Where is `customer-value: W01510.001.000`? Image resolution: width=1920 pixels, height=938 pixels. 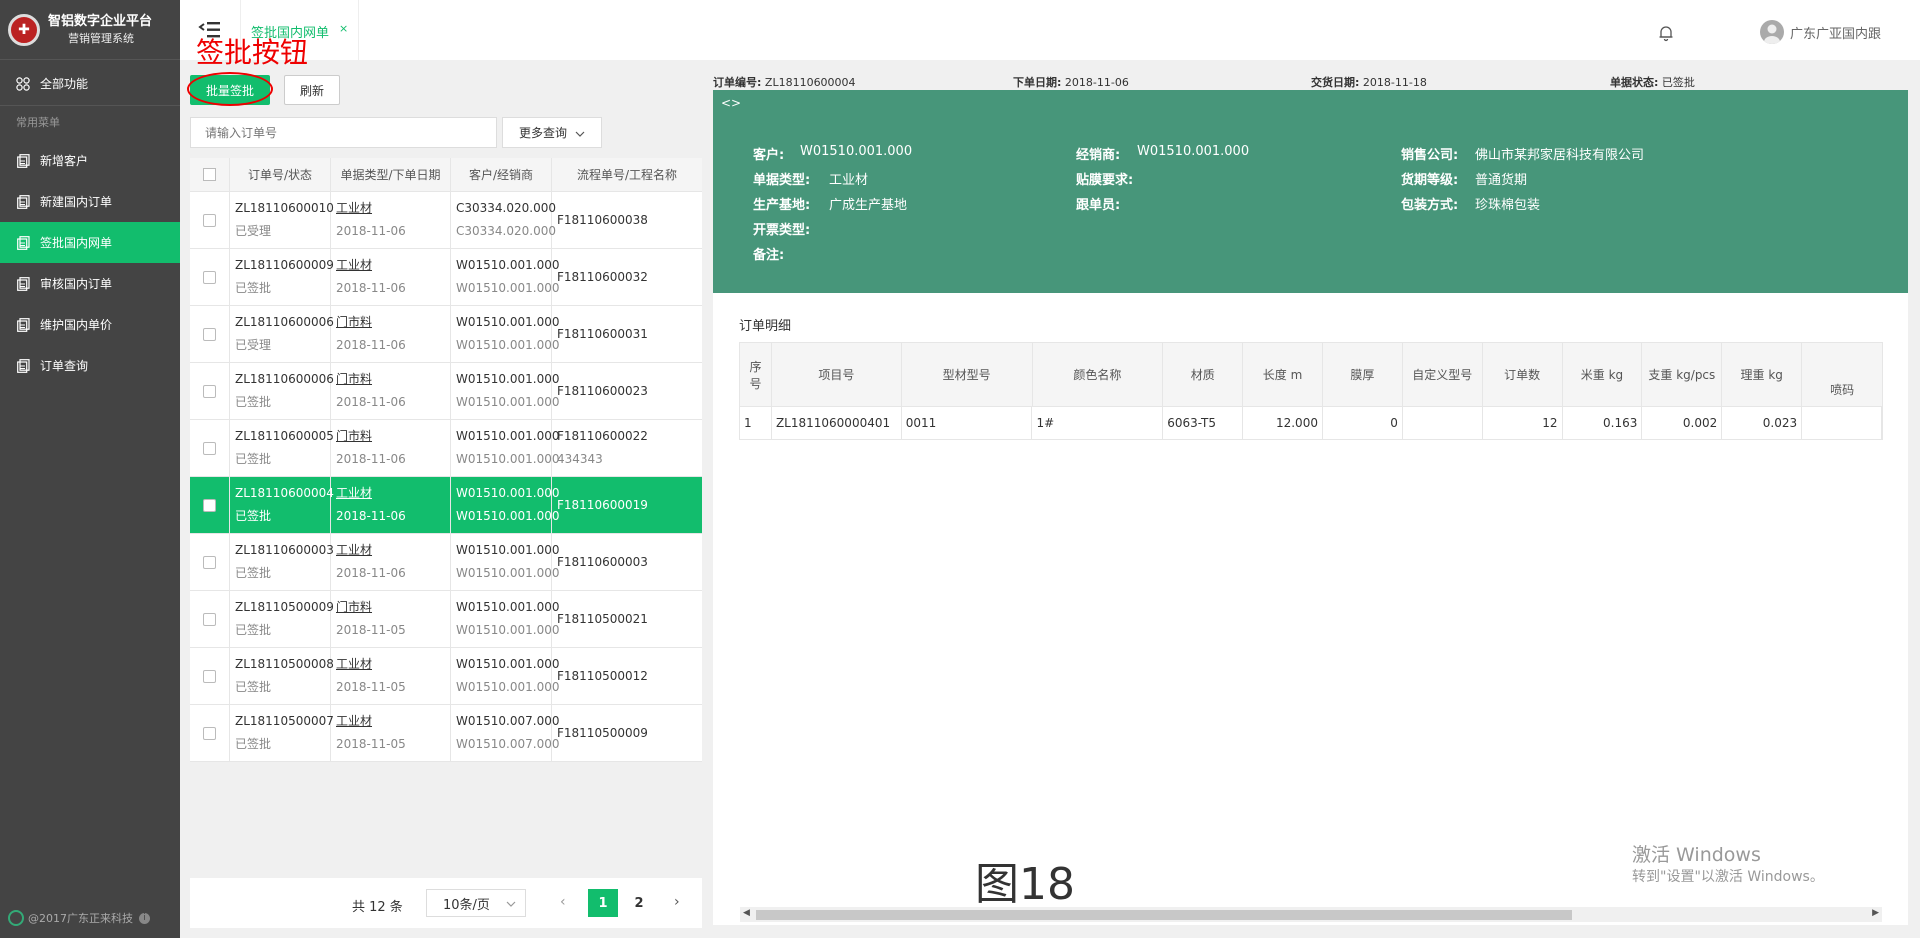
customer-value: W01510.001.000 is located at coordinates (856, 151).